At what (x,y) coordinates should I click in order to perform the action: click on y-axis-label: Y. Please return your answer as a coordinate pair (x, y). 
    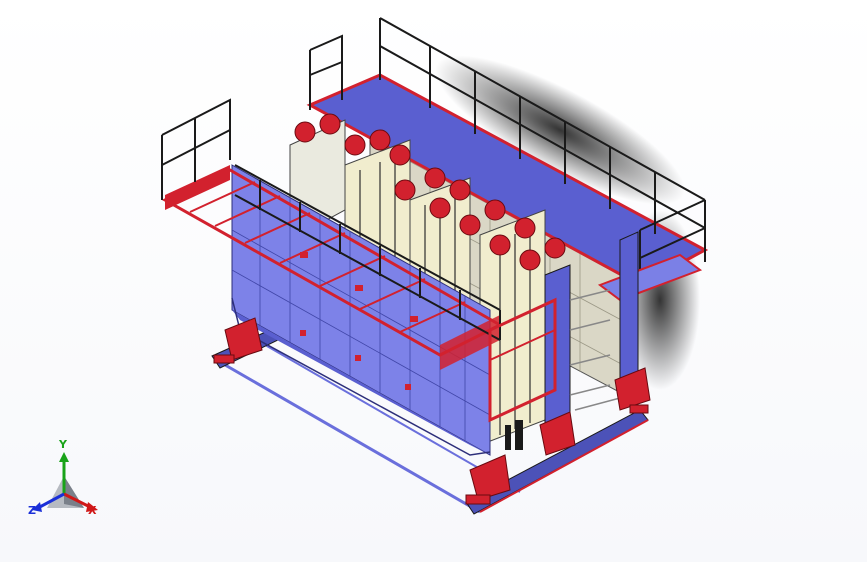
    Looking at the image, I should click on (63, 444).